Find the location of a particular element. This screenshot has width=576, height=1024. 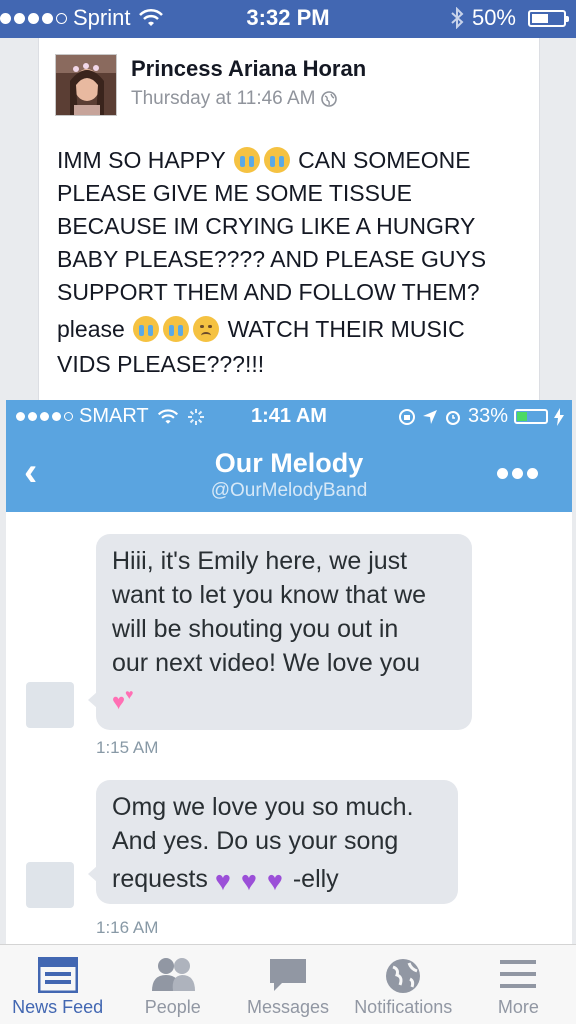

post-timestamp-text: Thursday at 11:46 AM is located at coordinates (223, 98).